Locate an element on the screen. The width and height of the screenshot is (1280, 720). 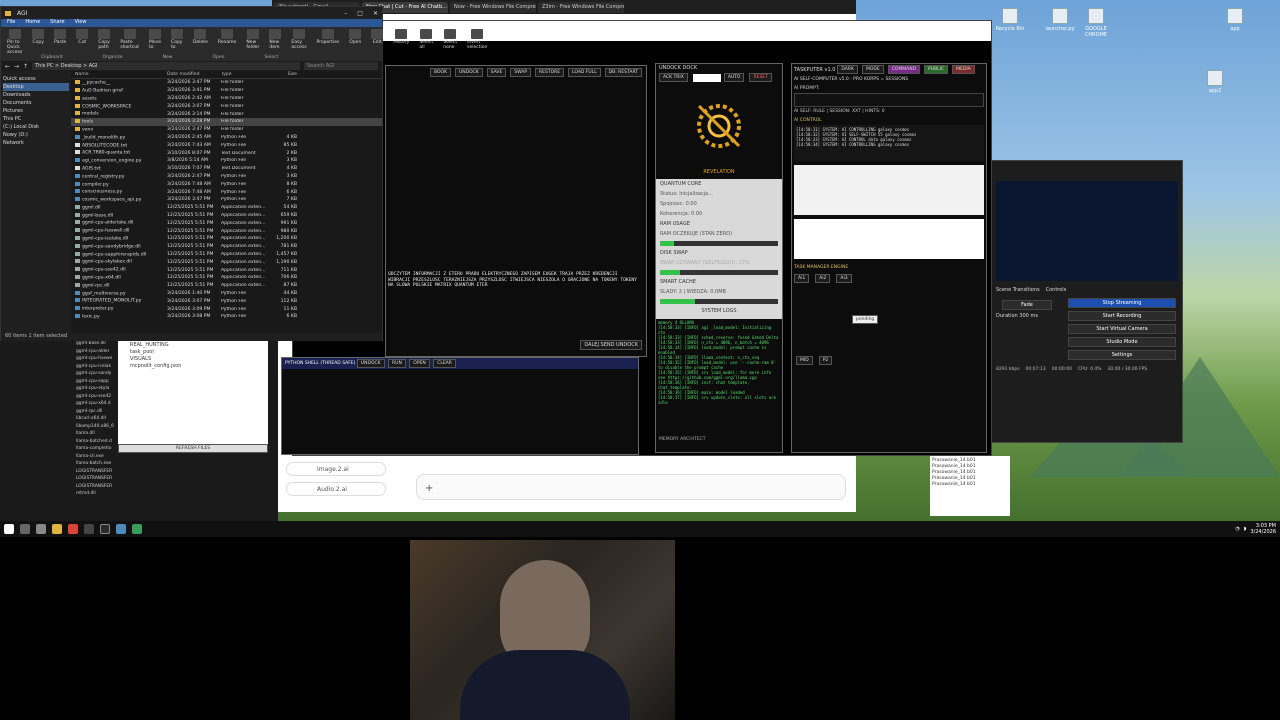
file-row: ggml-cpu-sse42 is located at coordinates (100, 397).